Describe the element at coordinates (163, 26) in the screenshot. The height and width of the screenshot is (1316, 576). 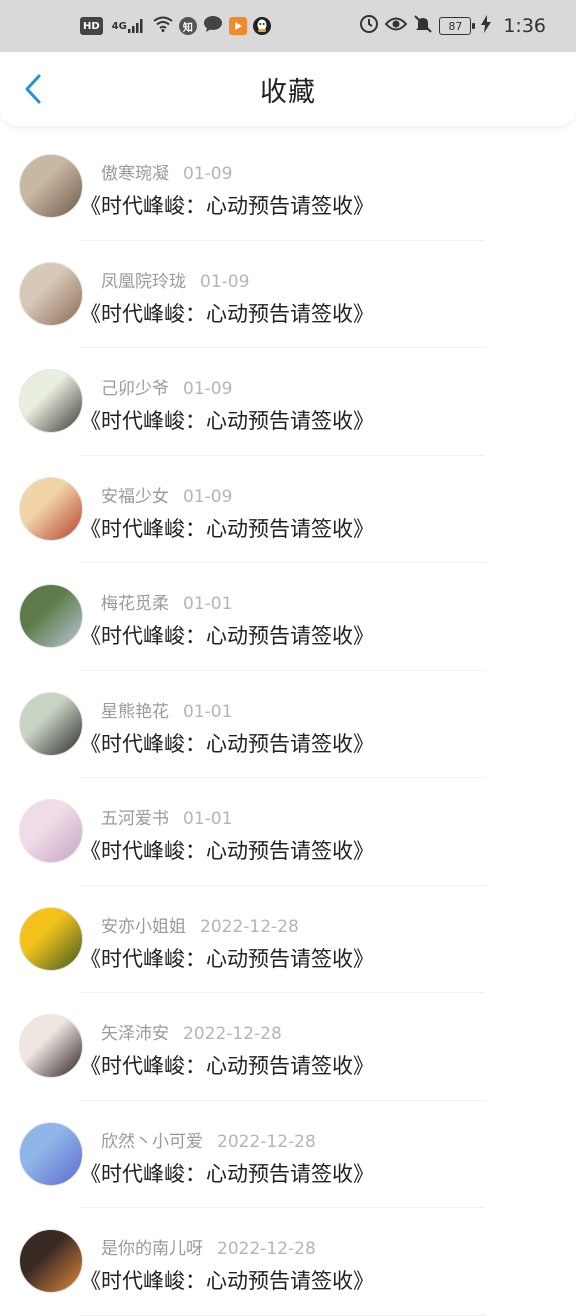
I see `wifi-icon` at that location.